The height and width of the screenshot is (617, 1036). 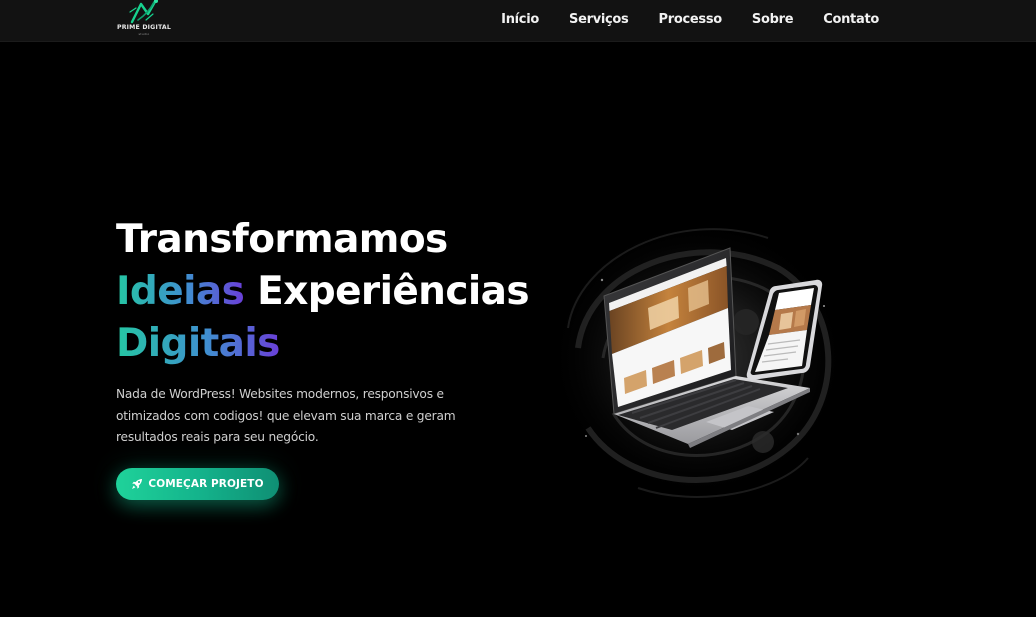 I want to click on brand-name: PRIME DIGITAL, so click(x=144, y=27).